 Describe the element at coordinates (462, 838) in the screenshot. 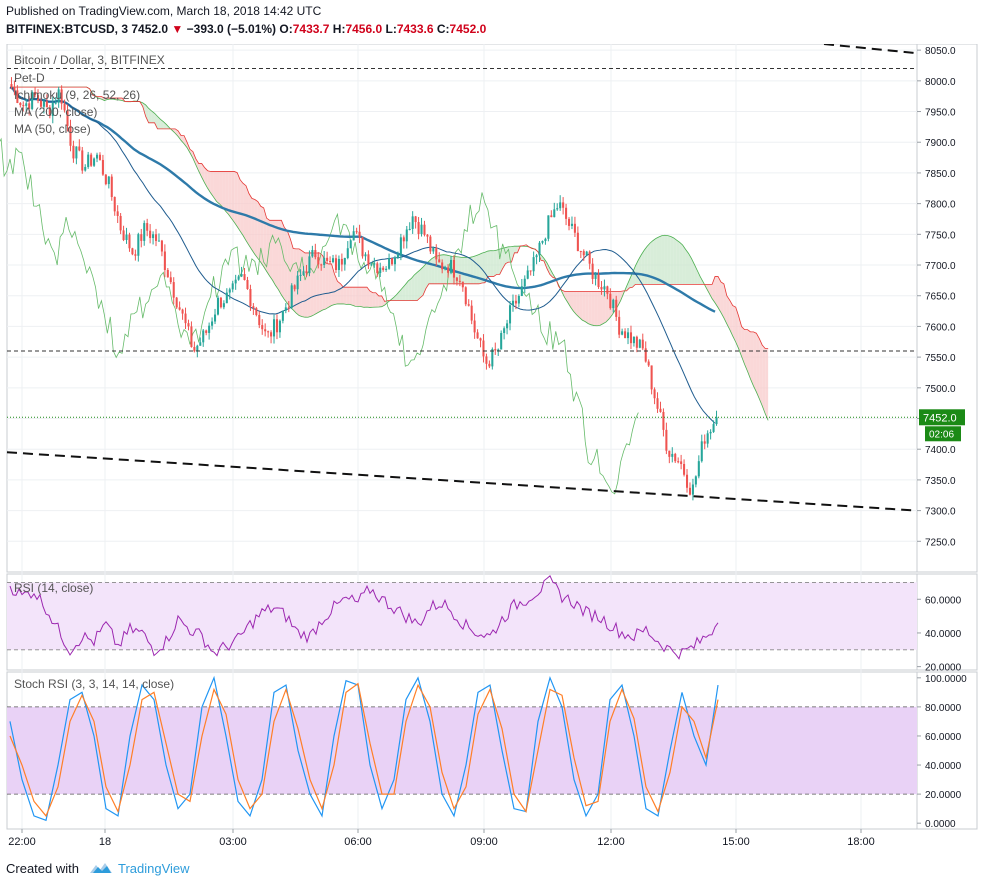

I see `time-axis: 22:00 18 03:00 06:00 09:00 12:00 15:00 18:00` at that location.